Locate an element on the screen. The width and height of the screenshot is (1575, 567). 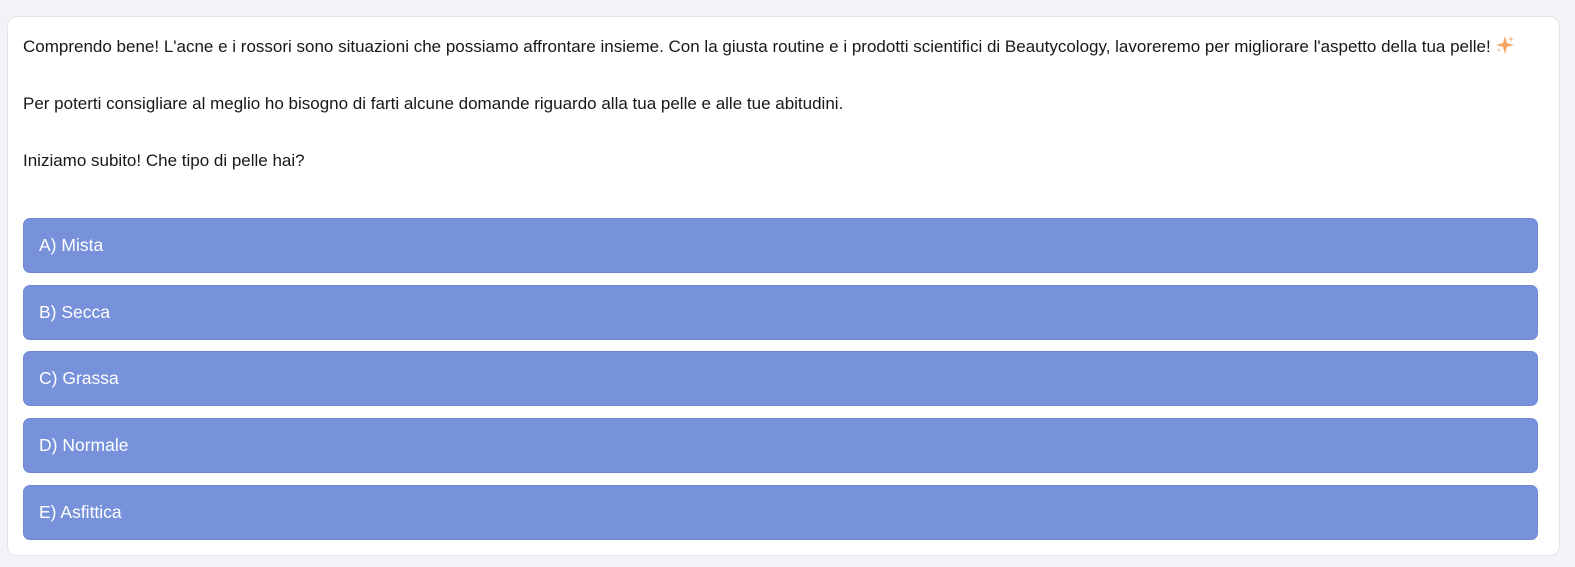
option-button-e: E) Asfittica is located at coordinates (780, 512).